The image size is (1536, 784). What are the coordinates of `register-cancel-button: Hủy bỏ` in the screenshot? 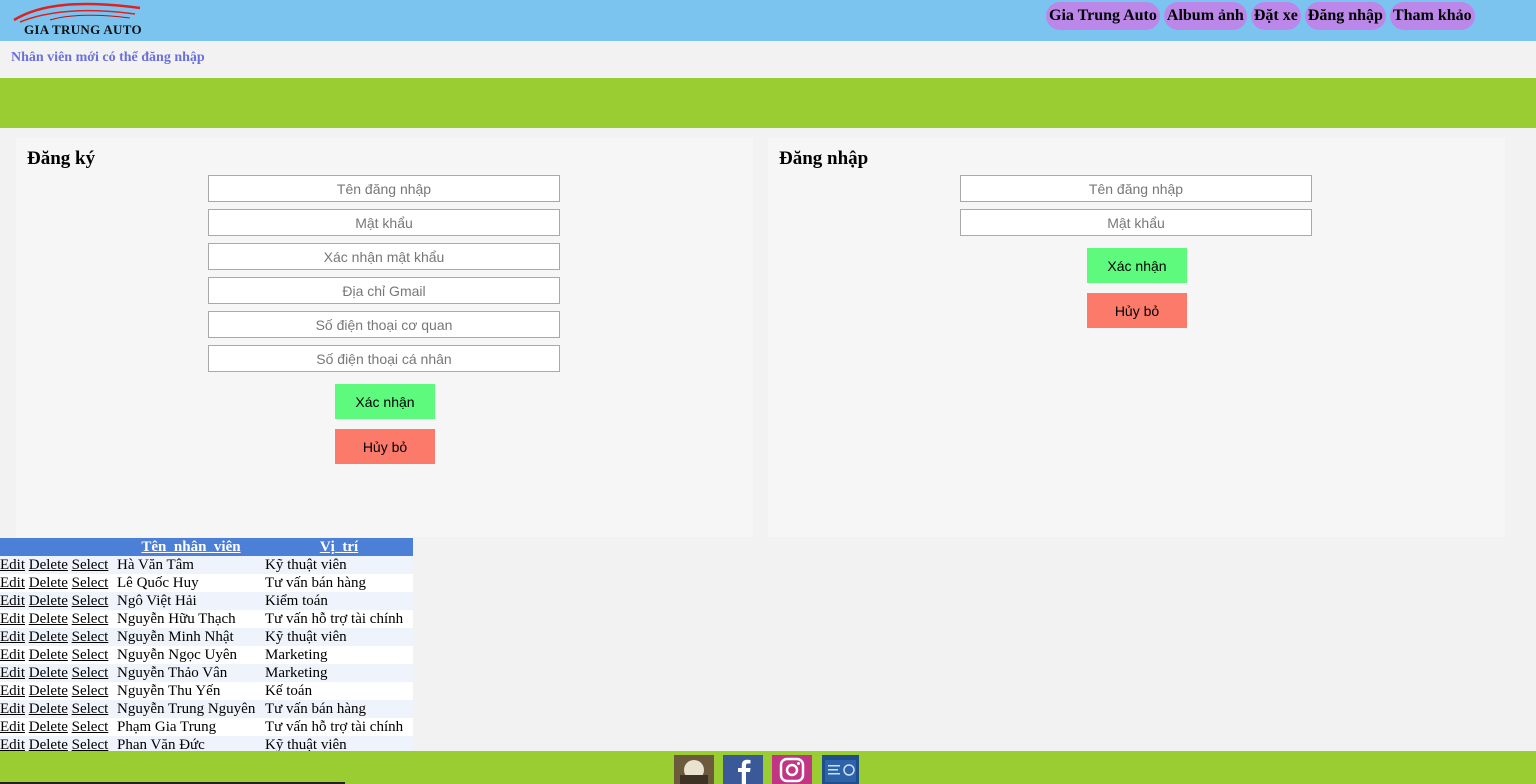 It's located at (385, 446).